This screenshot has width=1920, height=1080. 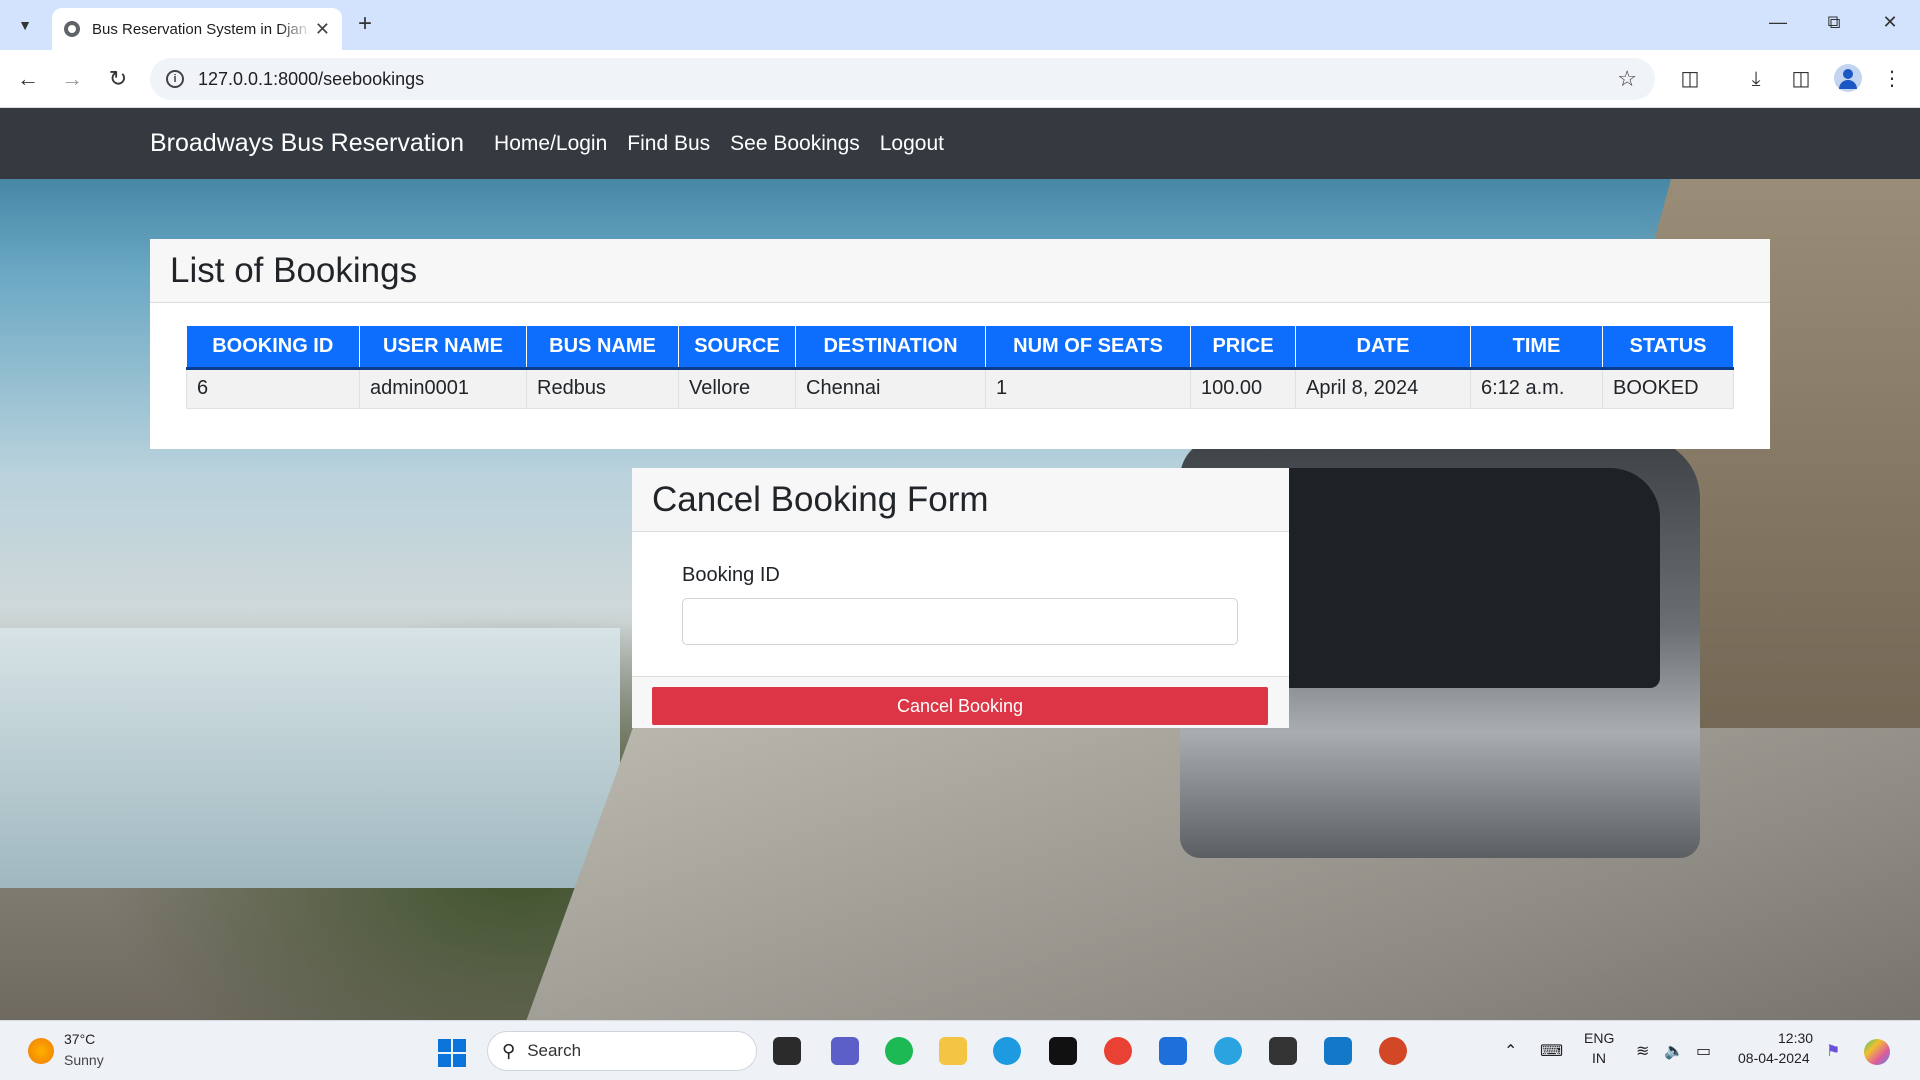 What do you see at coordinates (602, 388) in the screenshot?
I see `cell-bus-name: Redbus` at bounding box center [602, 388].